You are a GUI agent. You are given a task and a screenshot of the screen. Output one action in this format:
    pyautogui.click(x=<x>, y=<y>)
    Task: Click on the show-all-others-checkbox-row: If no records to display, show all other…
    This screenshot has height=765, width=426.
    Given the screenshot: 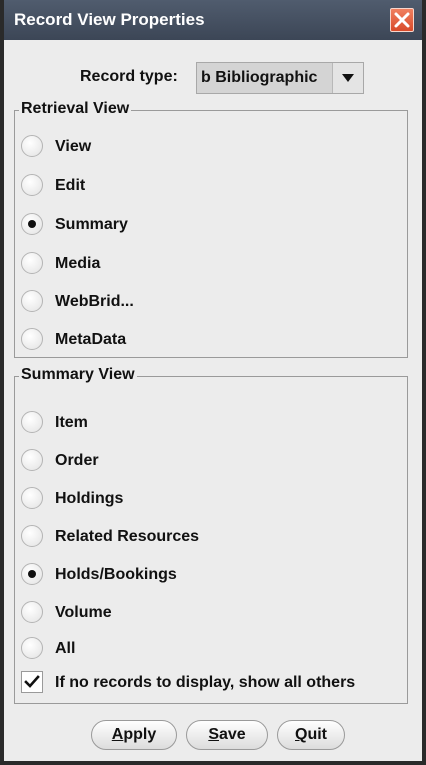 What is the action you would take?
    pyautogui.click(x=210, y=683)
    